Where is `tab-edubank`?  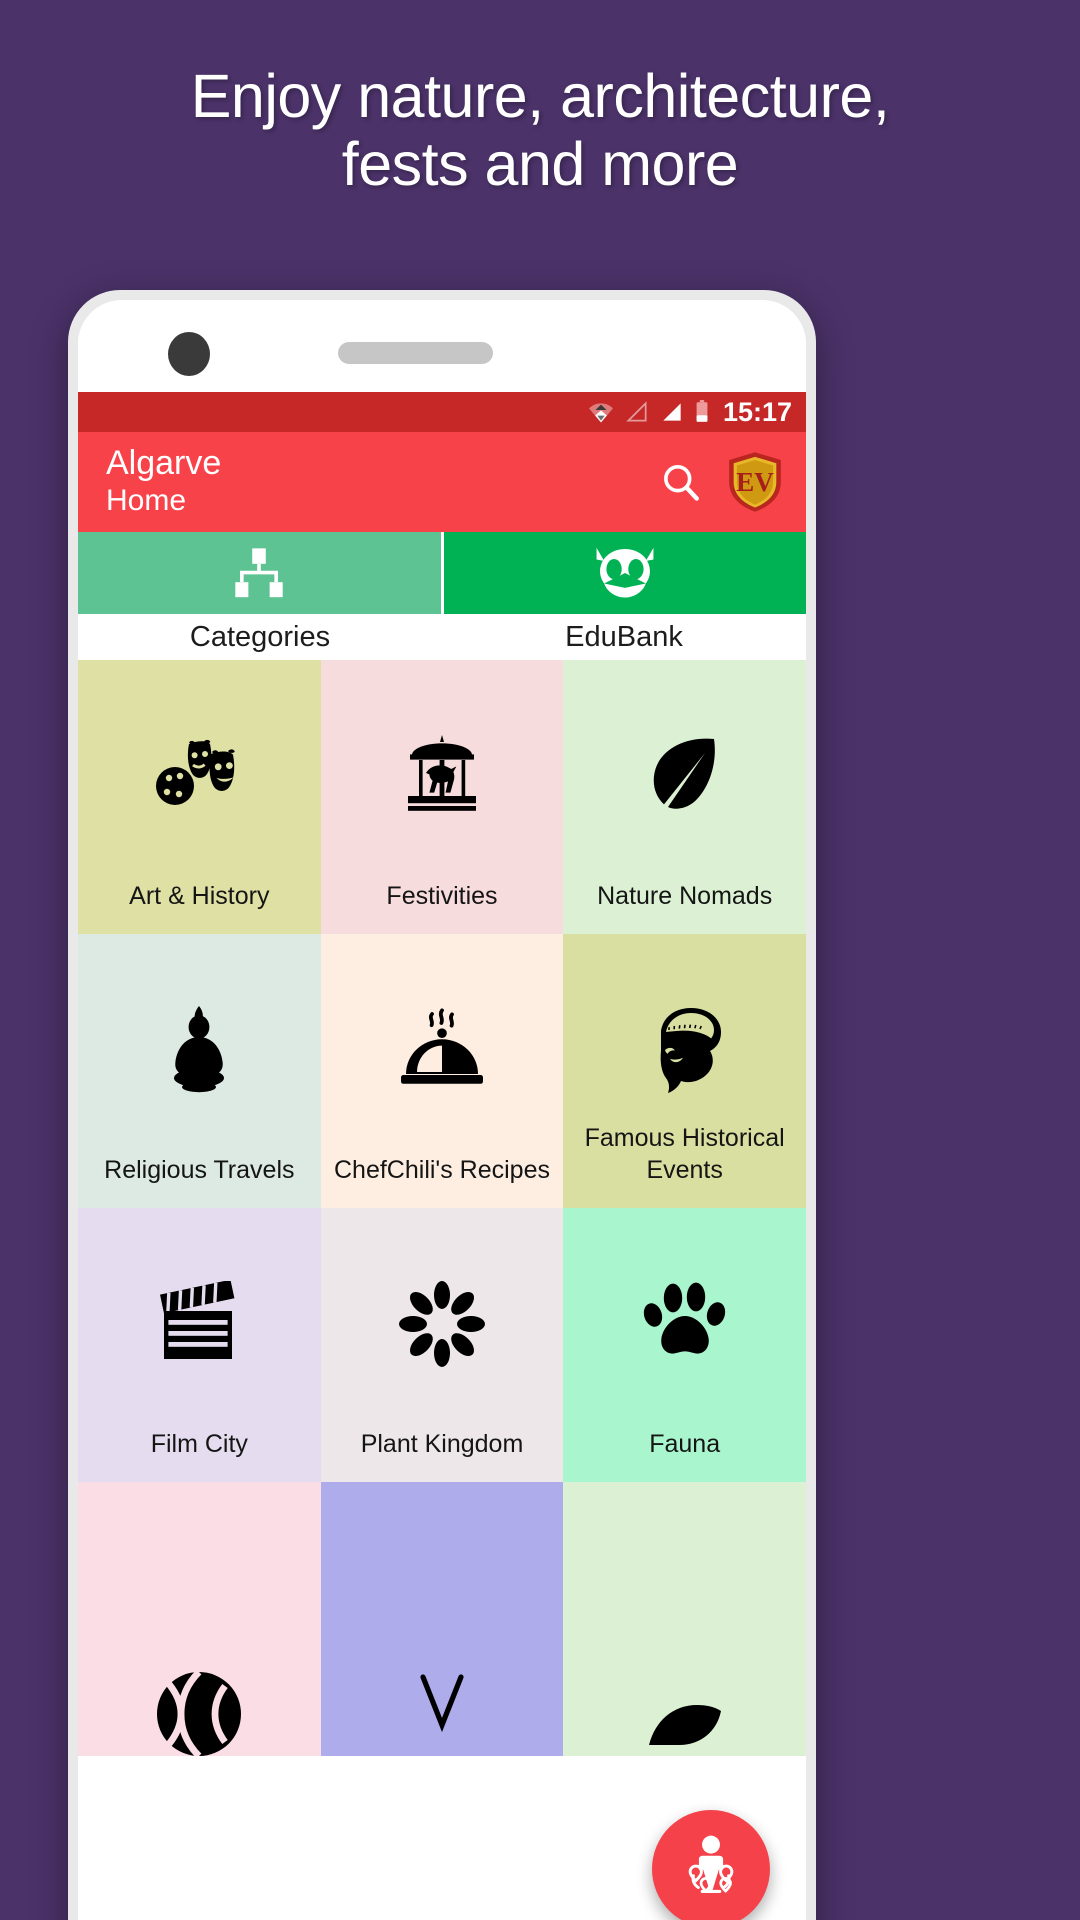 tab-edubank is located at coordinates (623, 573).